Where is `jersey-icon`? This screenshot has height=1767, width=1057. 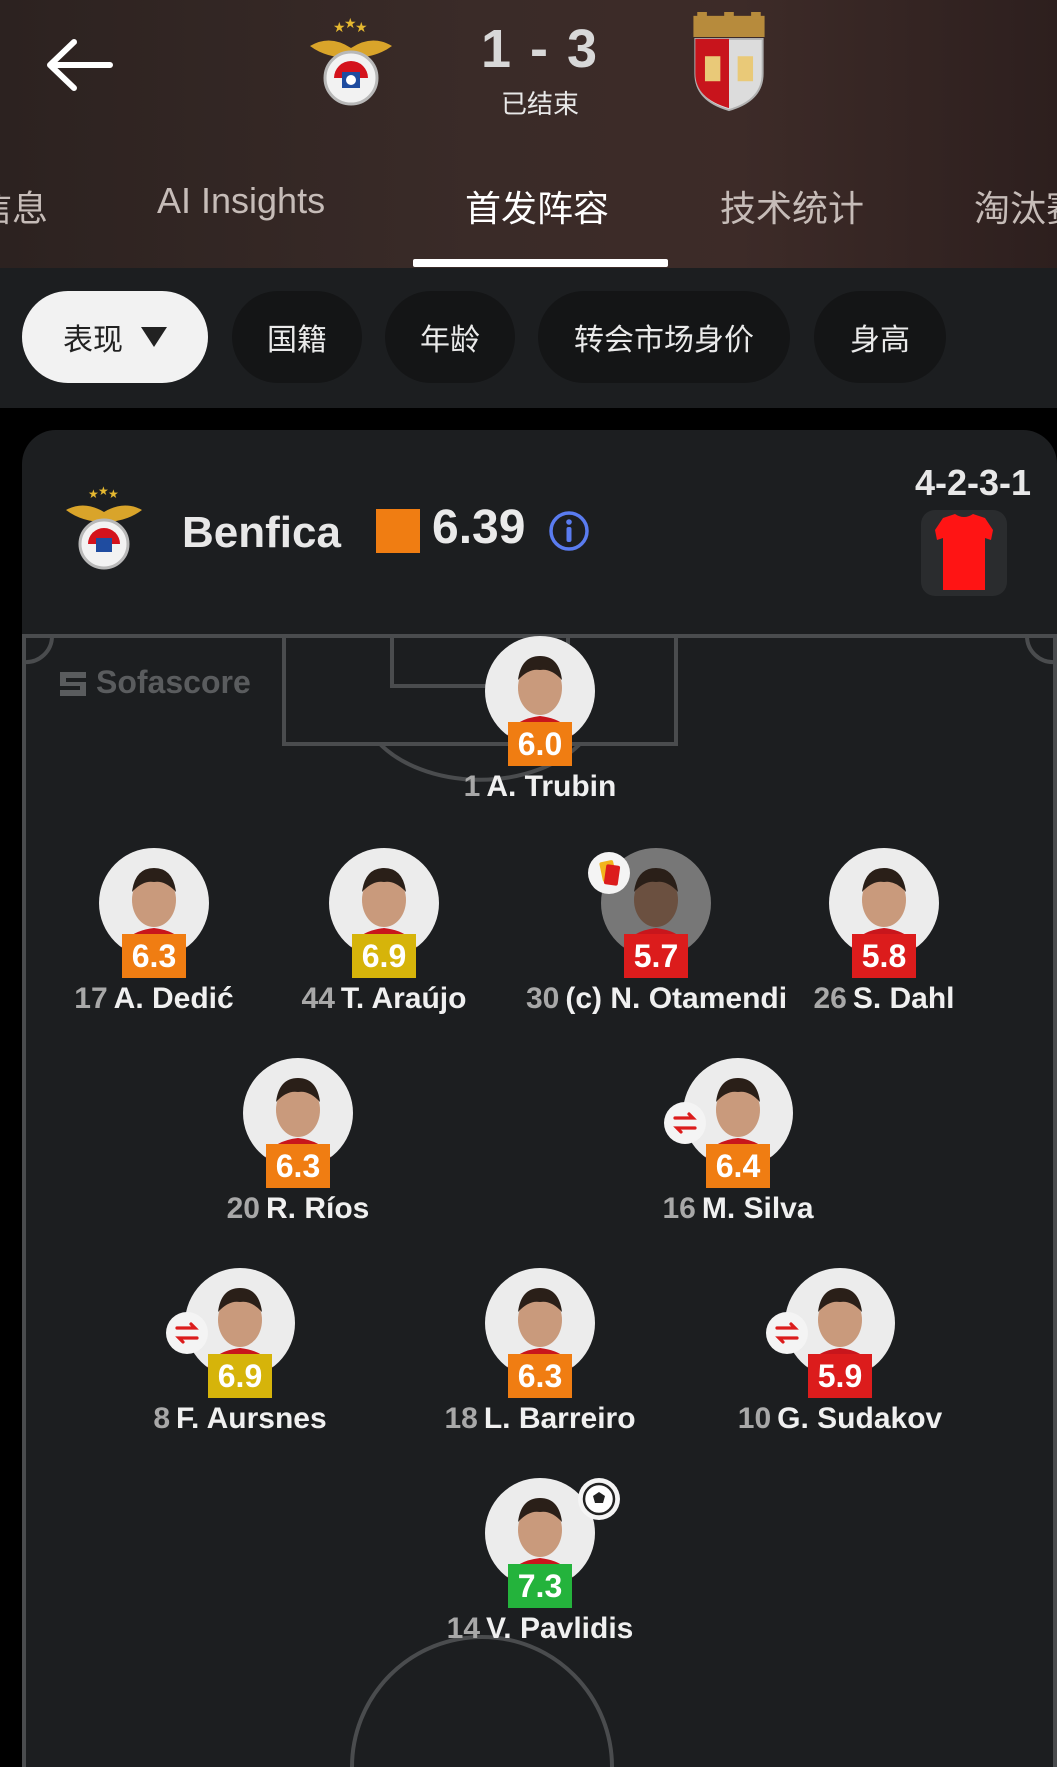 jersey-icon is located at coordinates (964, 552).